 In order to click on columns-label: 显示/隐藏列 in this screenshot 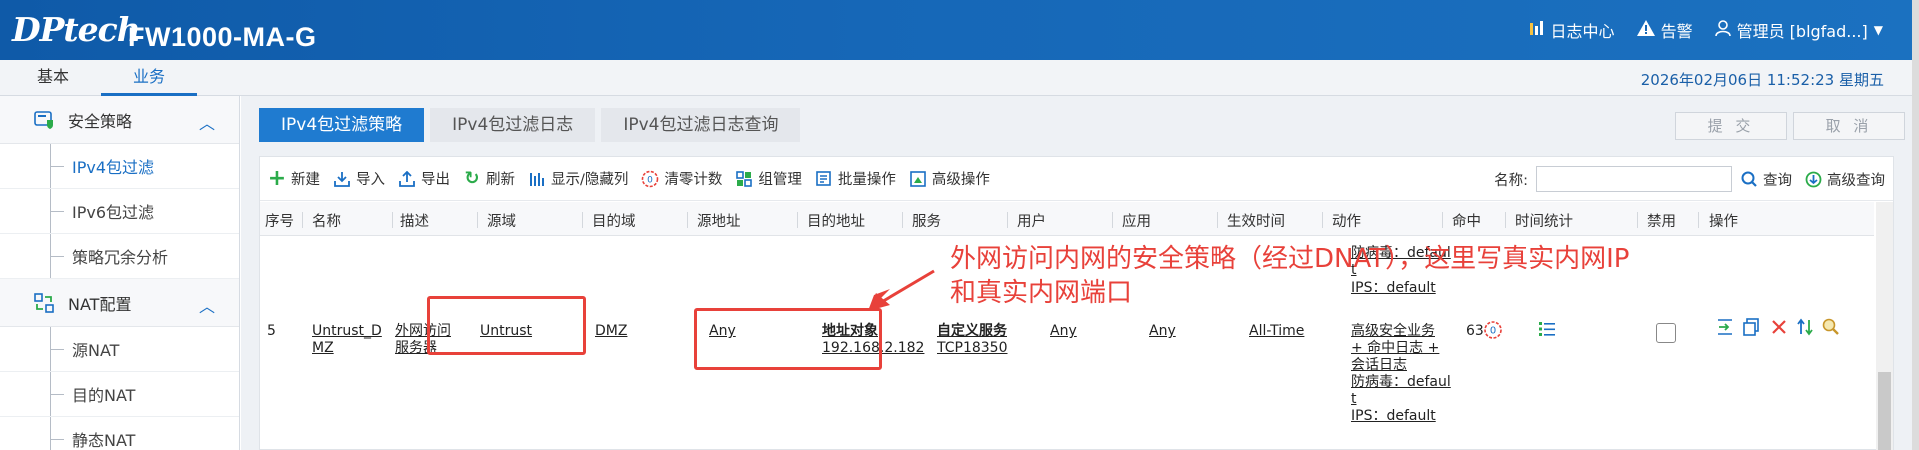, I will do `click(590, 180)`.